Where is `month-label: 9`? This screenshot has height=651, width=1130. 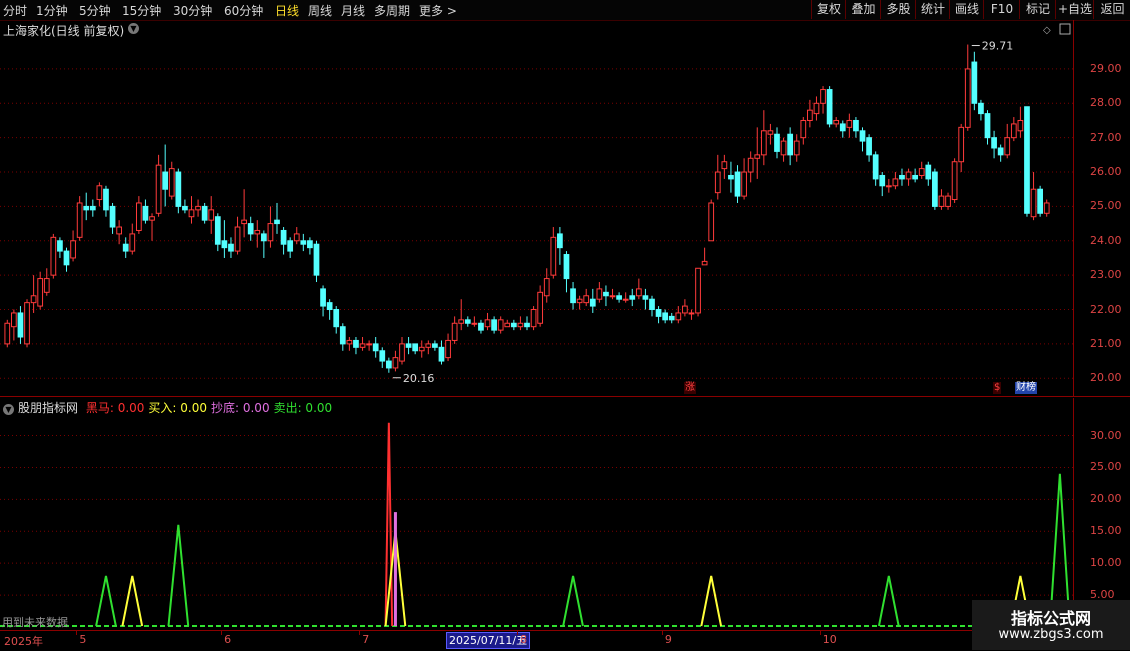 month-label: 9 is located at coordinates (668, 639).